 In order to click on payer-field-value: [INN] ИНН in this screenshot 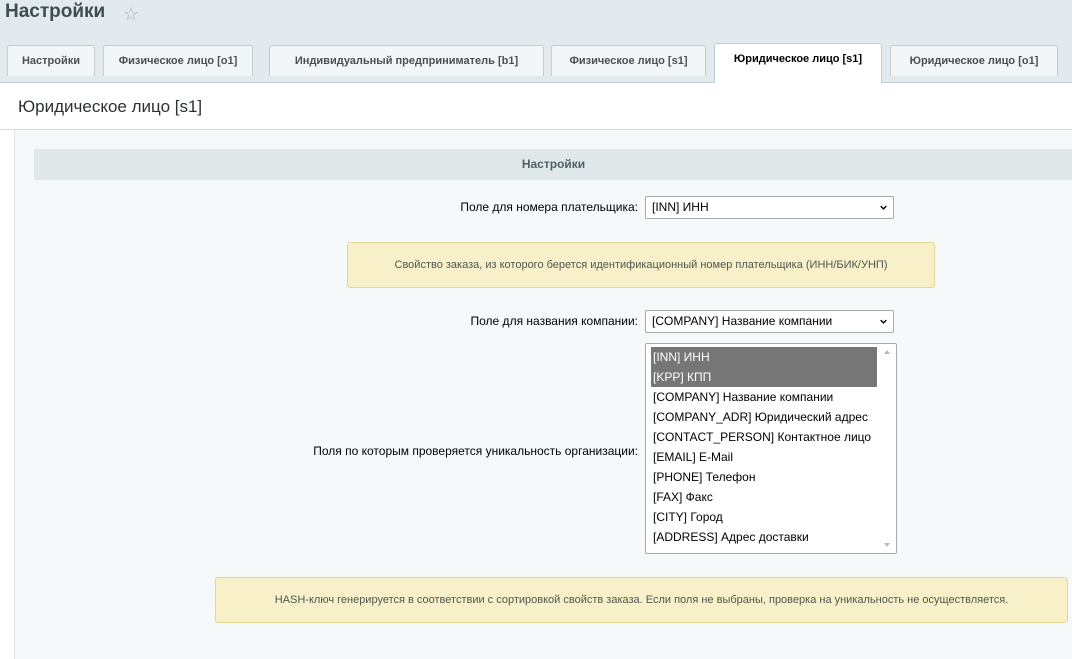, I will do `click(680, 207)`.